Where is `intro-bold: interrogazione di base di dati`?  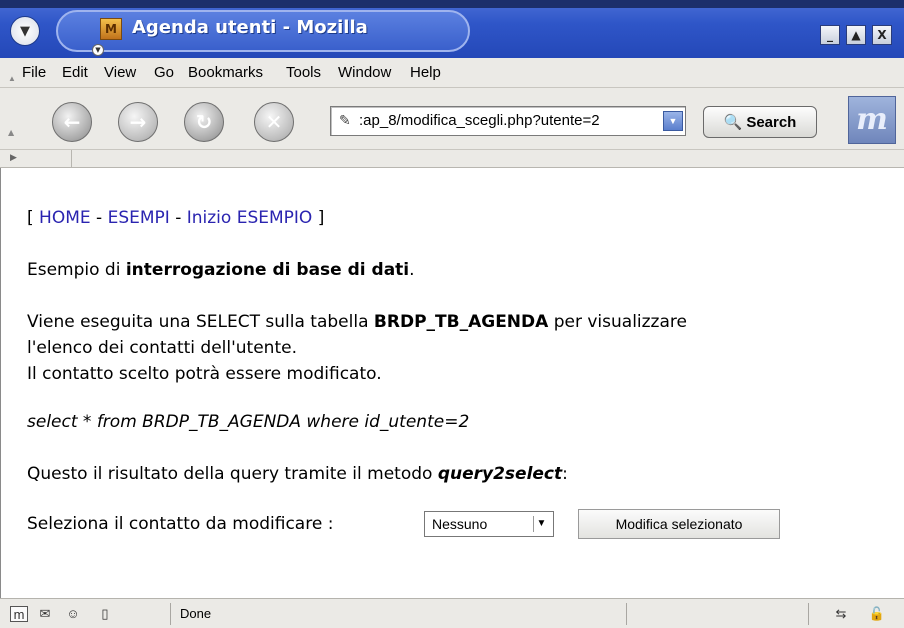
intro-bold: interrogazione di base di dati is located at coordinates (267, 270).